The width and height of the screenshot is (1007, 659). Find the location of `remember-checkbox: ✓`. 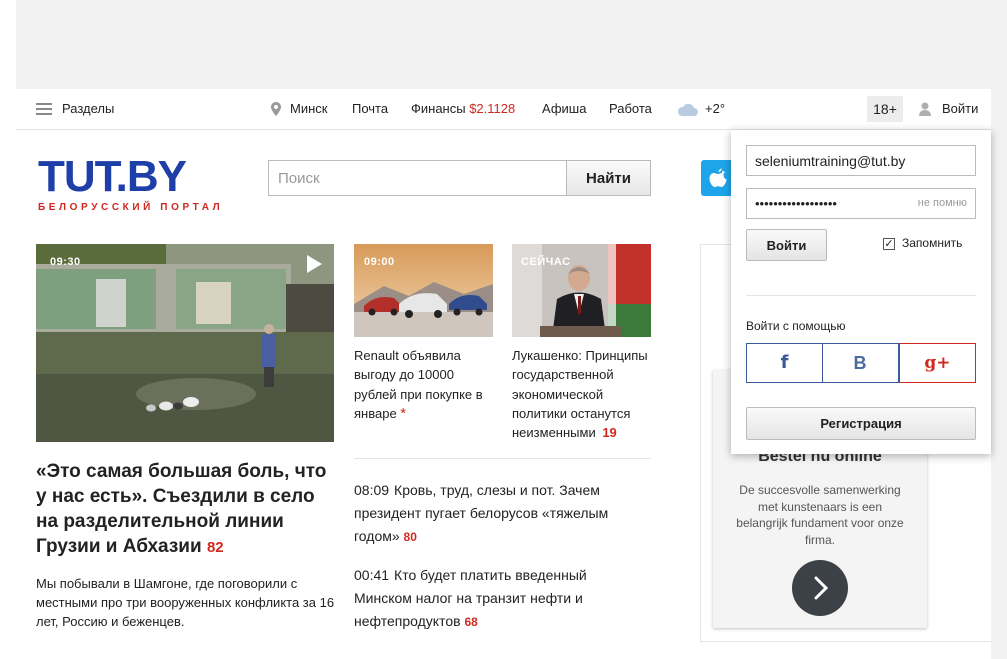

remember-checkbox: ✓ is located at coordinates (889, 244).